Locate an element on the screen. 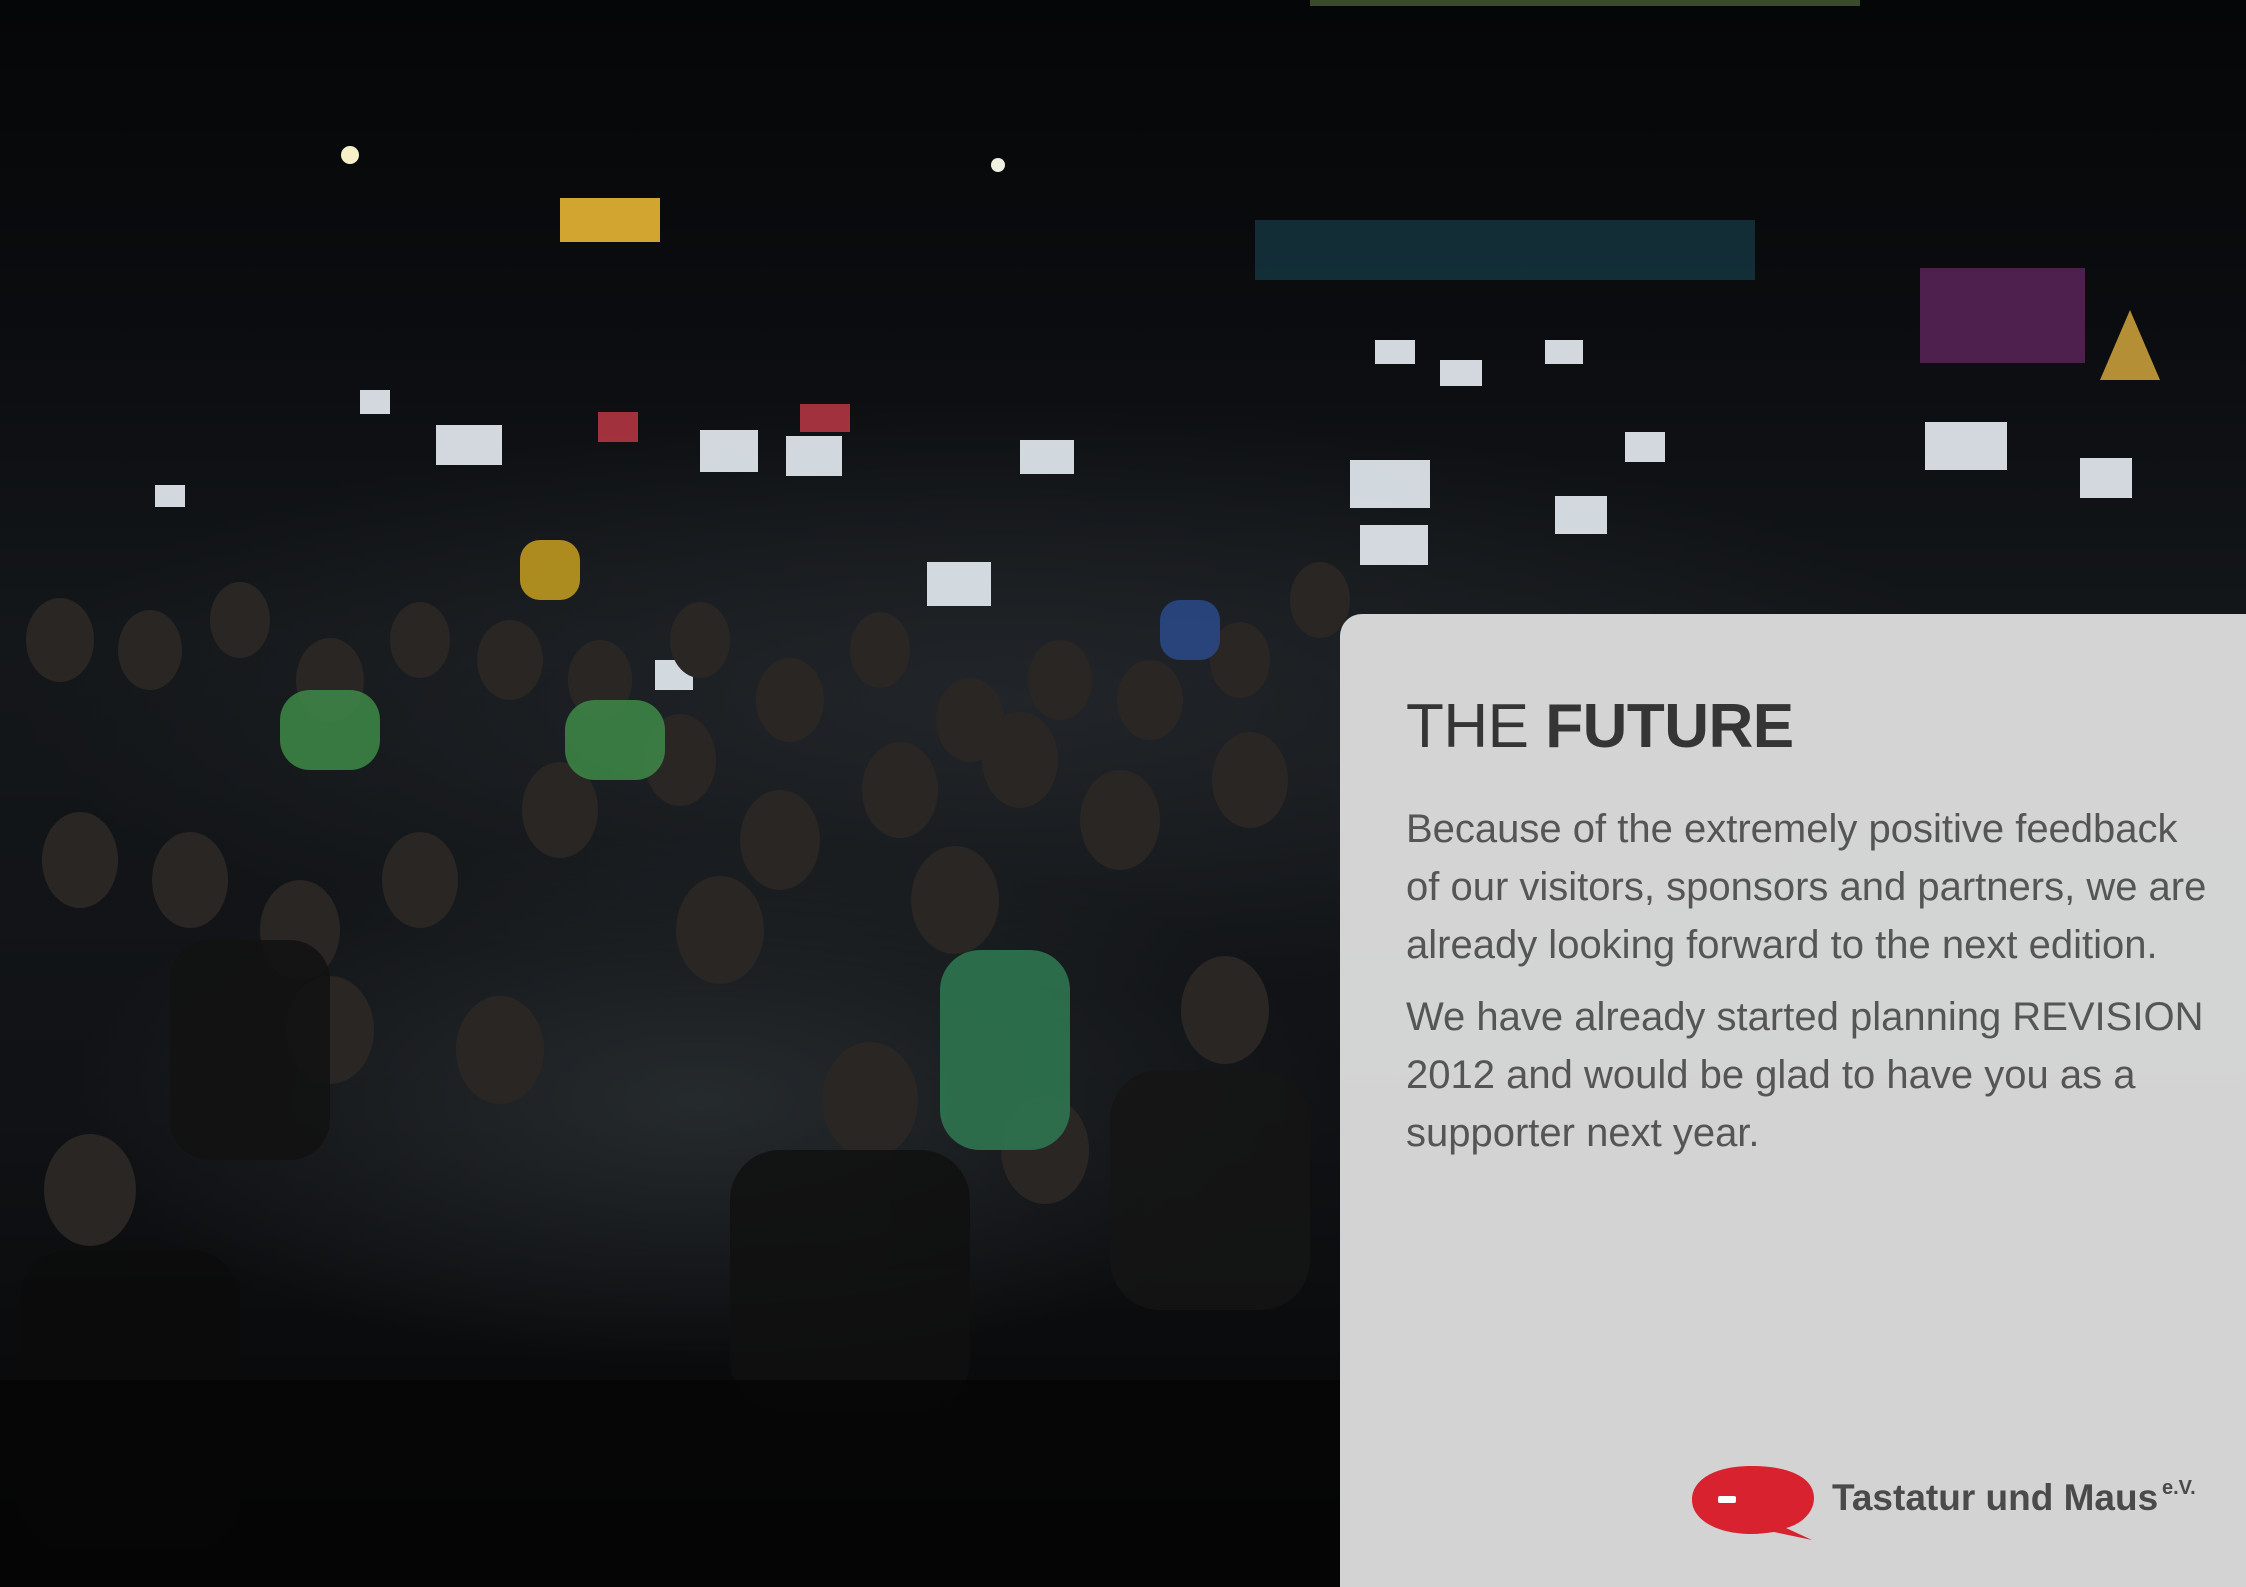  page-title: THE FUTURE is located at coordinates (1600, 727).